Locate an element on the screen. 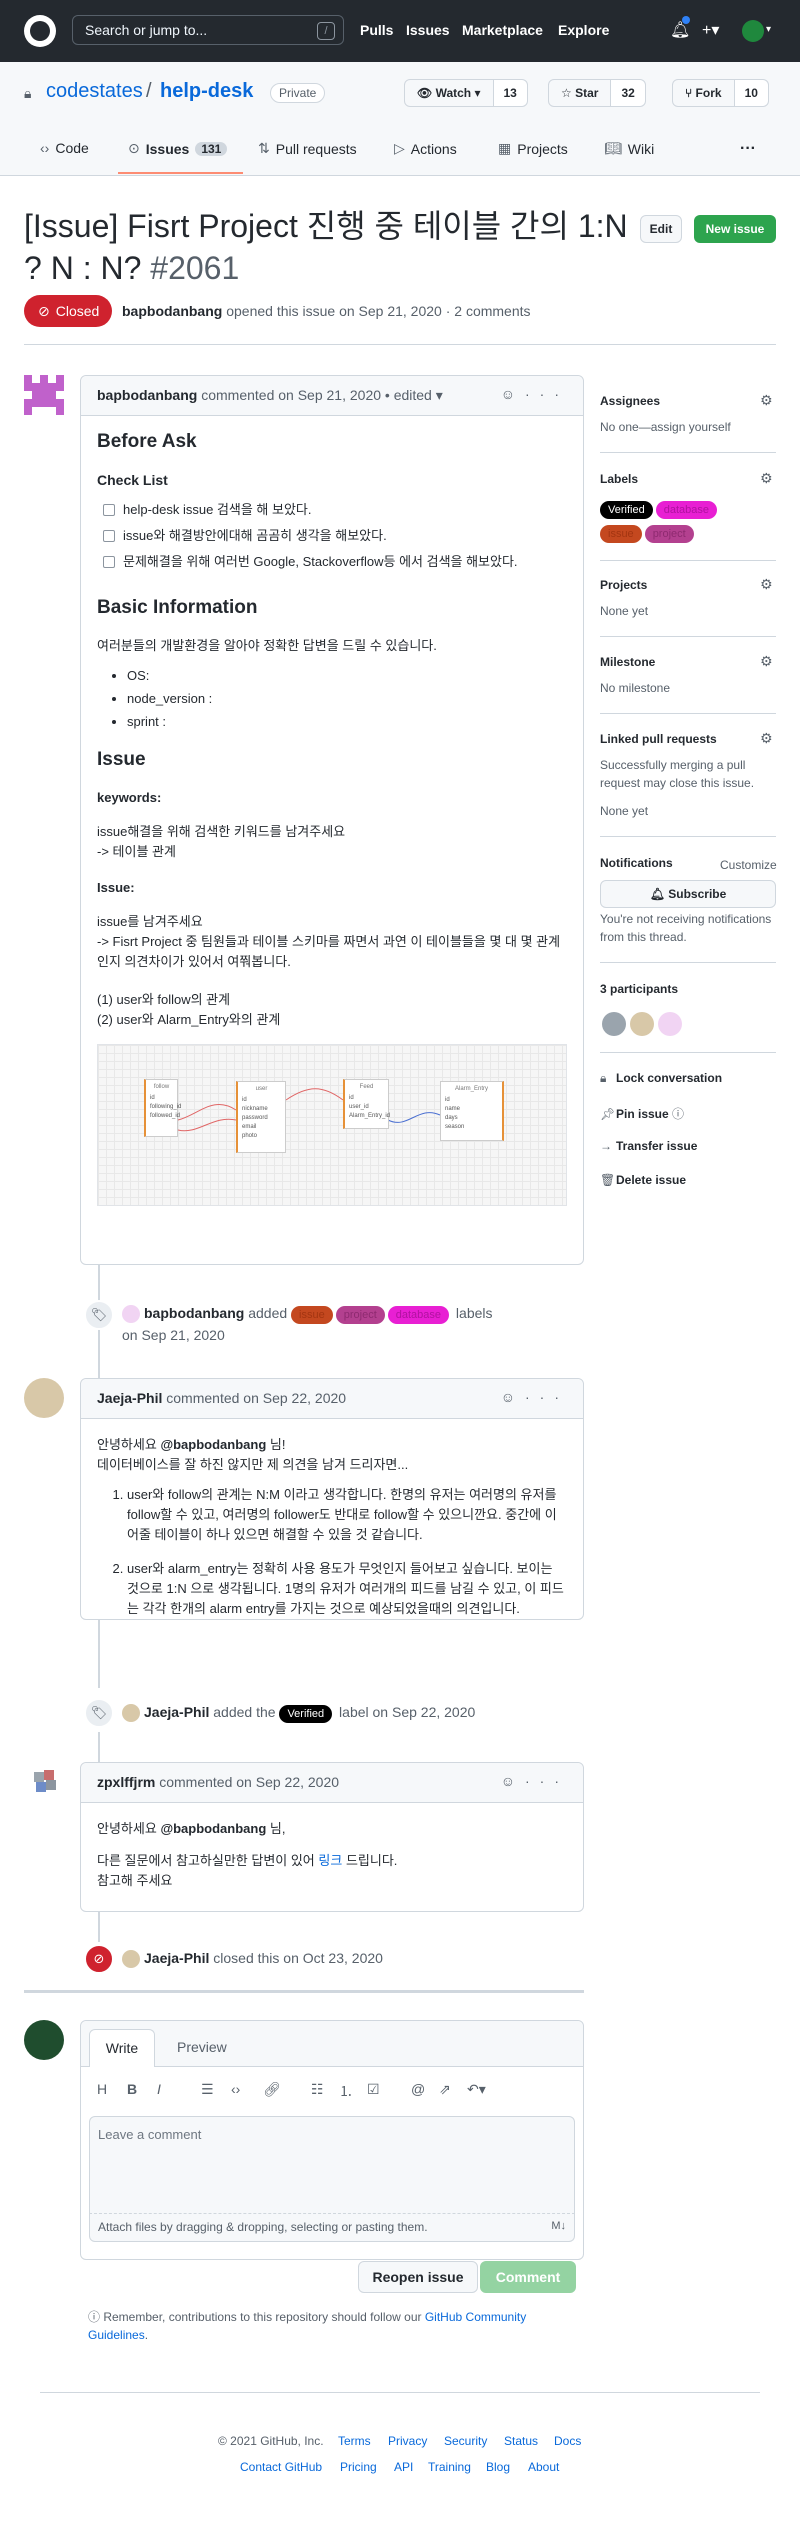 This screenshot has width=800, height=2532. info-icon: ⓘ is located at coordinates (678, 1114).